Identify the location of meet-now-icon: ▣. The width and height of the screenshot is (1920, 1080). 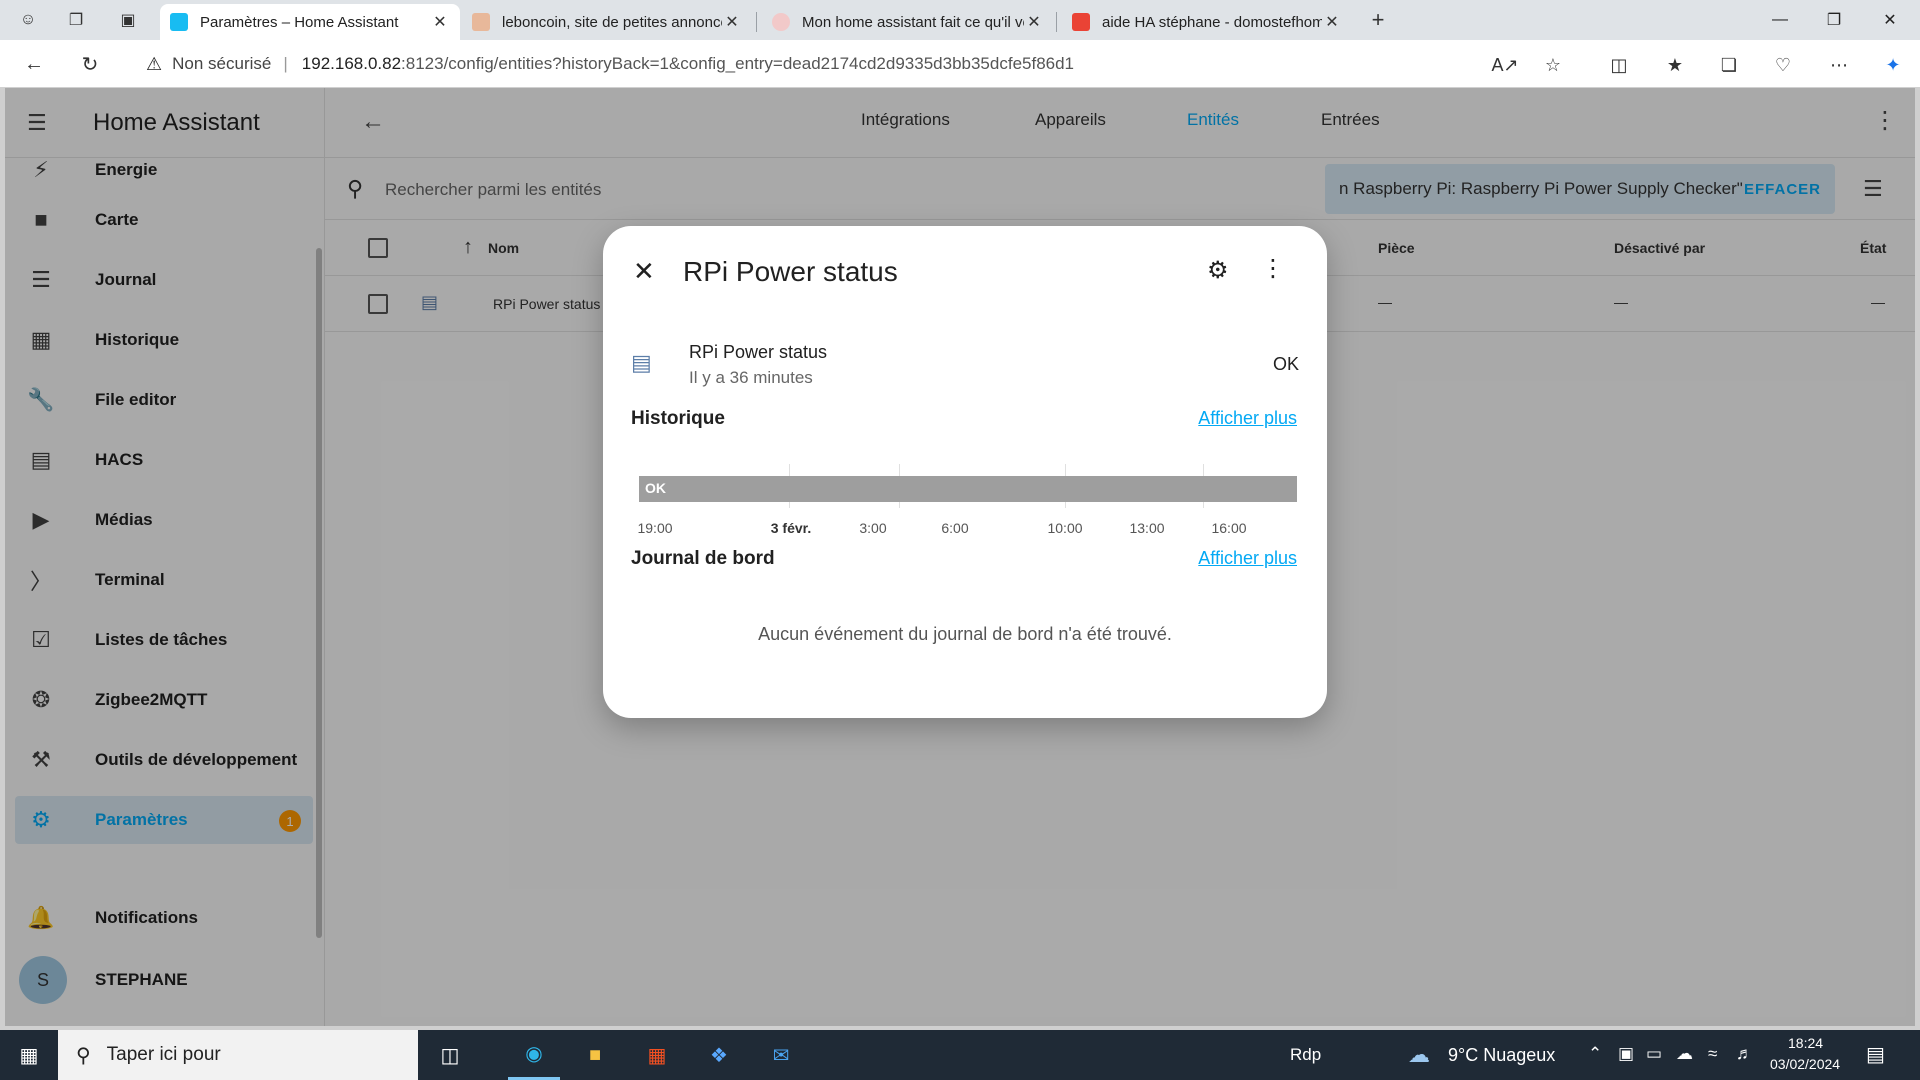
(1626, 1054).